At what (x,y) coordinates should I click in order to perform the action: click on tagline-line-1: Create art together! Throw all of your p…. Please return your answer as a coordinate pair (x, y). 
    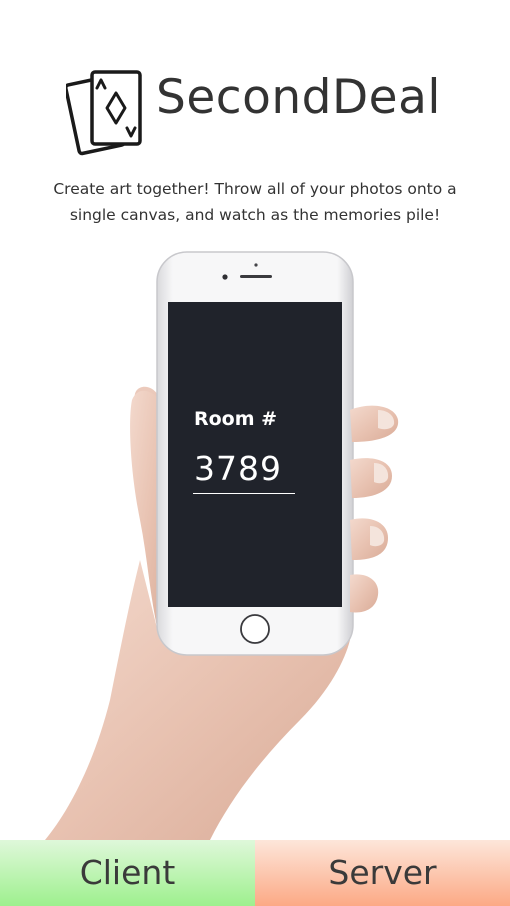
    Looking at the image, I should click on (255, 189).